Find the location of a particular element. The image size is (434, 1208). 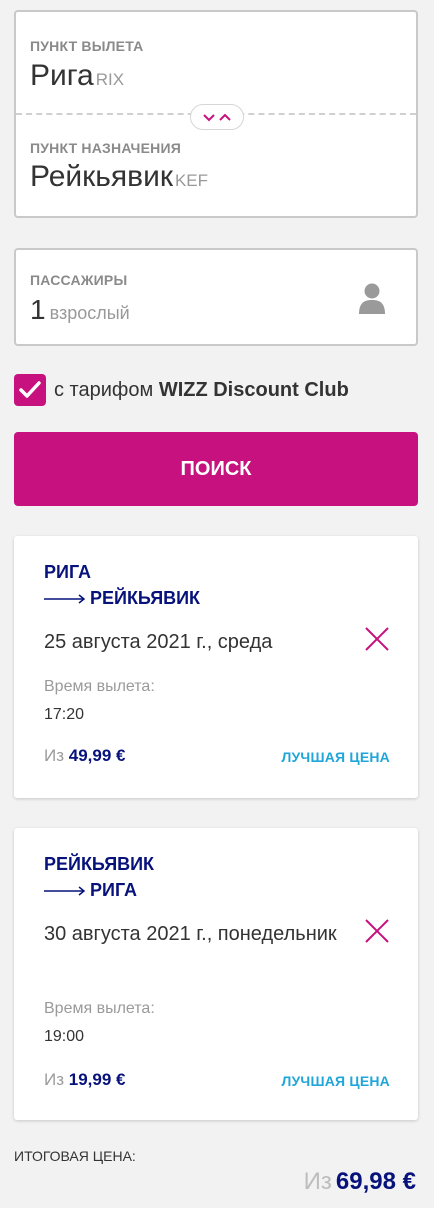

passengers-field: ПАССАЖИРЫ 1 взрослый is located at coordinates (216, 297).